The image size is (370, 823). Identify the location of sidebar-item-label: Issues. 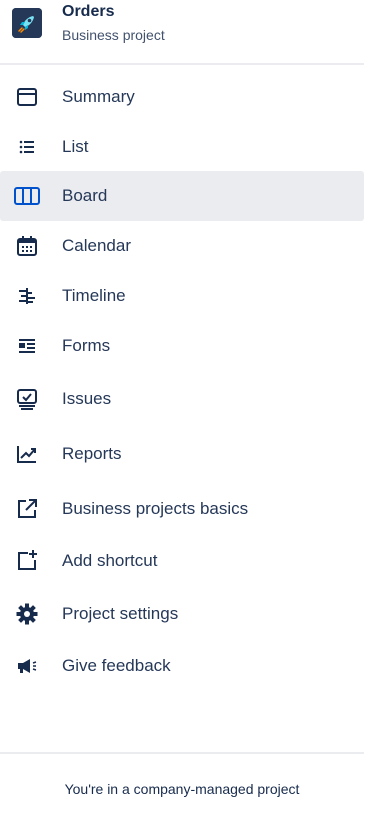
(87, 398).